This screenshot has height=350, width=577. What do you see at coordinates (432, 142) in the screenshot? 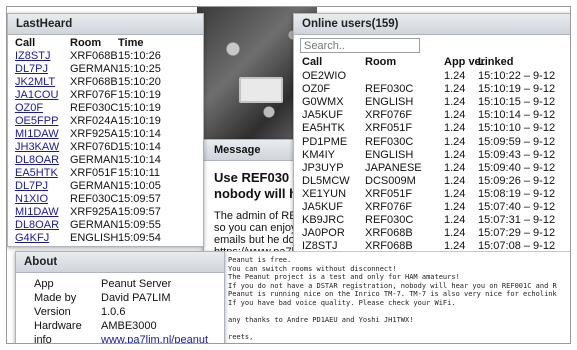
I see `table-row: PD1PME REF030C 1.24 15:09:59 – 9-12` at bounding box center [432, 142].